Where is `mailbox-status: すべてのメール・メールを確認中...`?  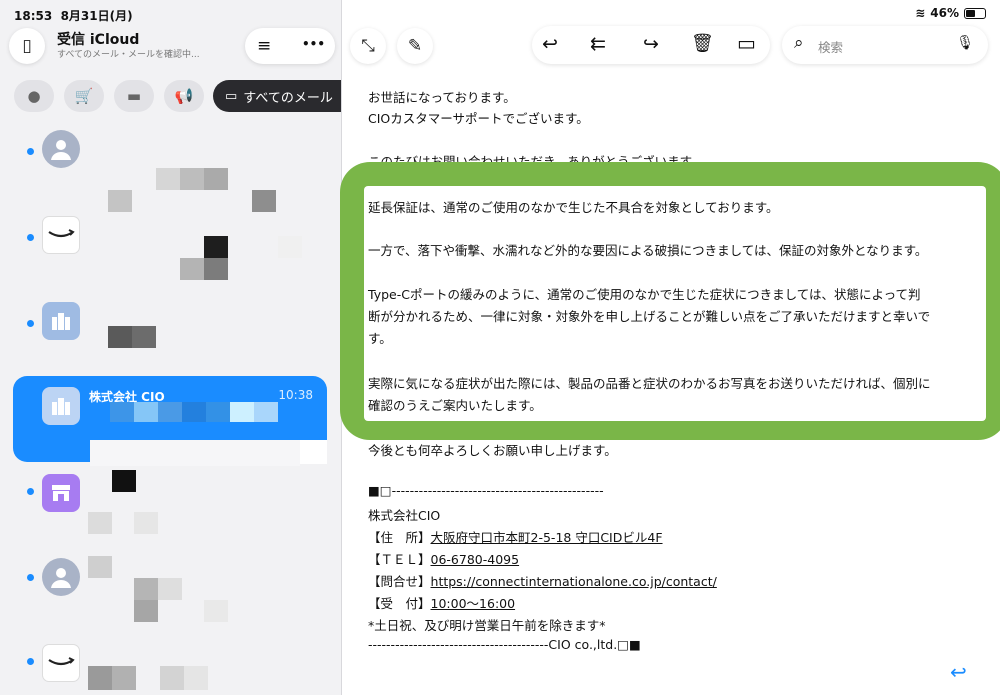
mailbox-status: すべてのメール・メールを確認中... is located at coordinates (128, 55).